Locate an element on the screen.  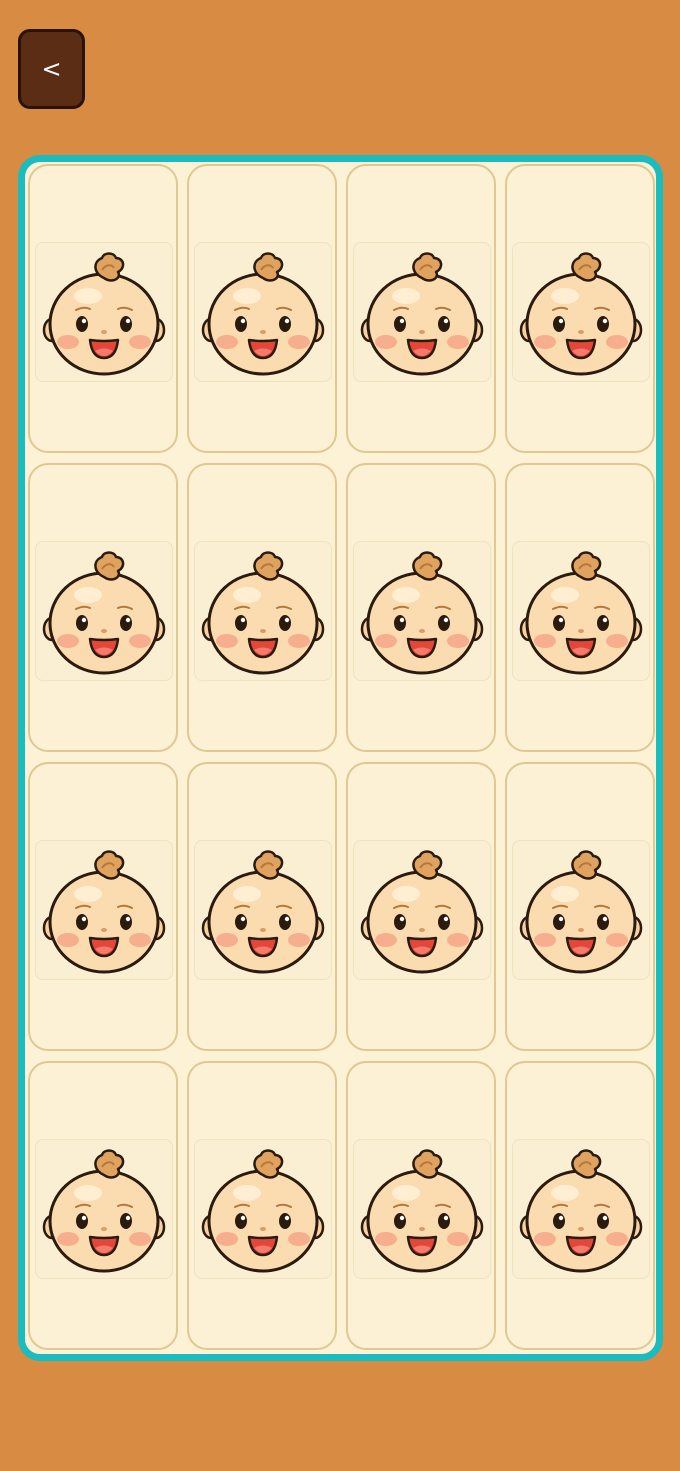
back-button: < is located at coordinates (51, 69).